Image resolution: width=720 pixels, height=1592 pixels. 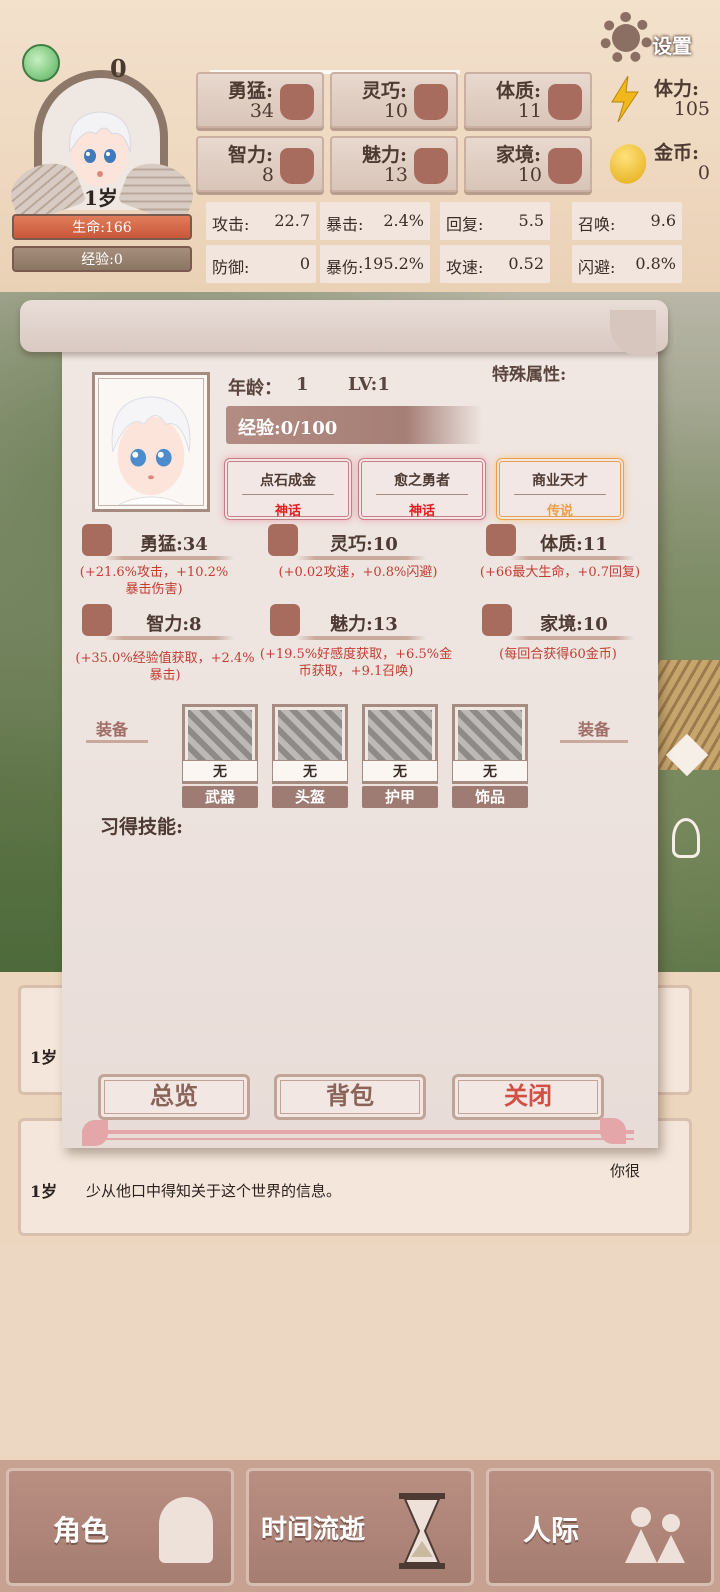 I want to click on overview-button: 总览, so click(x=174, y=1097).